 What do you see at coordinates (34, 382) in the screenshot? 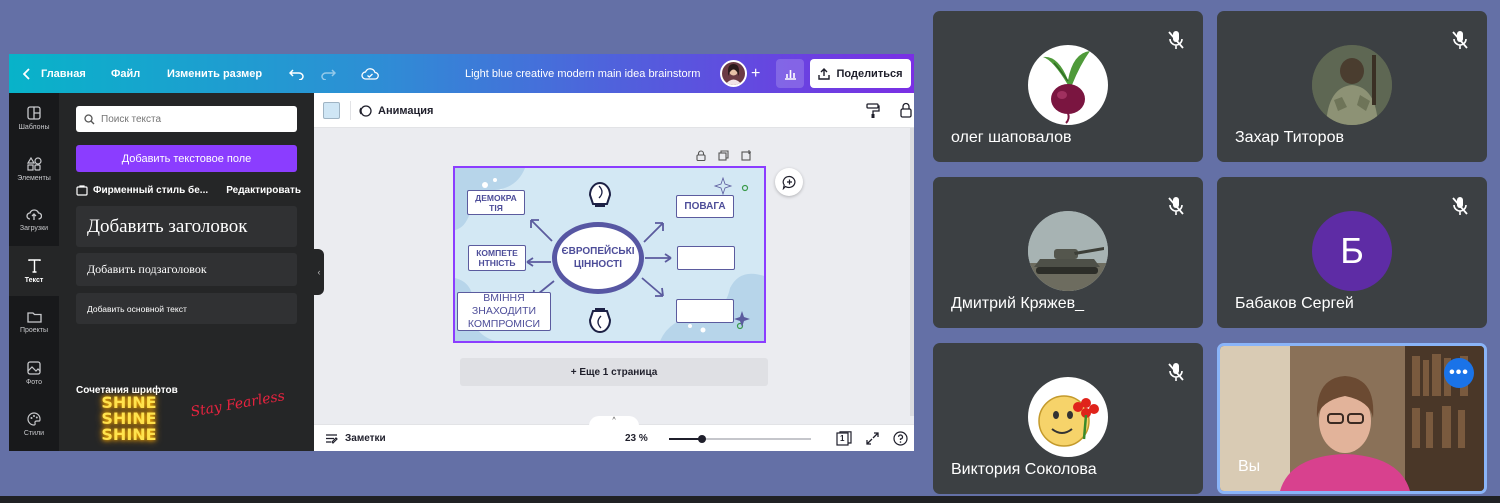
I see `rail-label: Фото` at bounding box center [34, 382].